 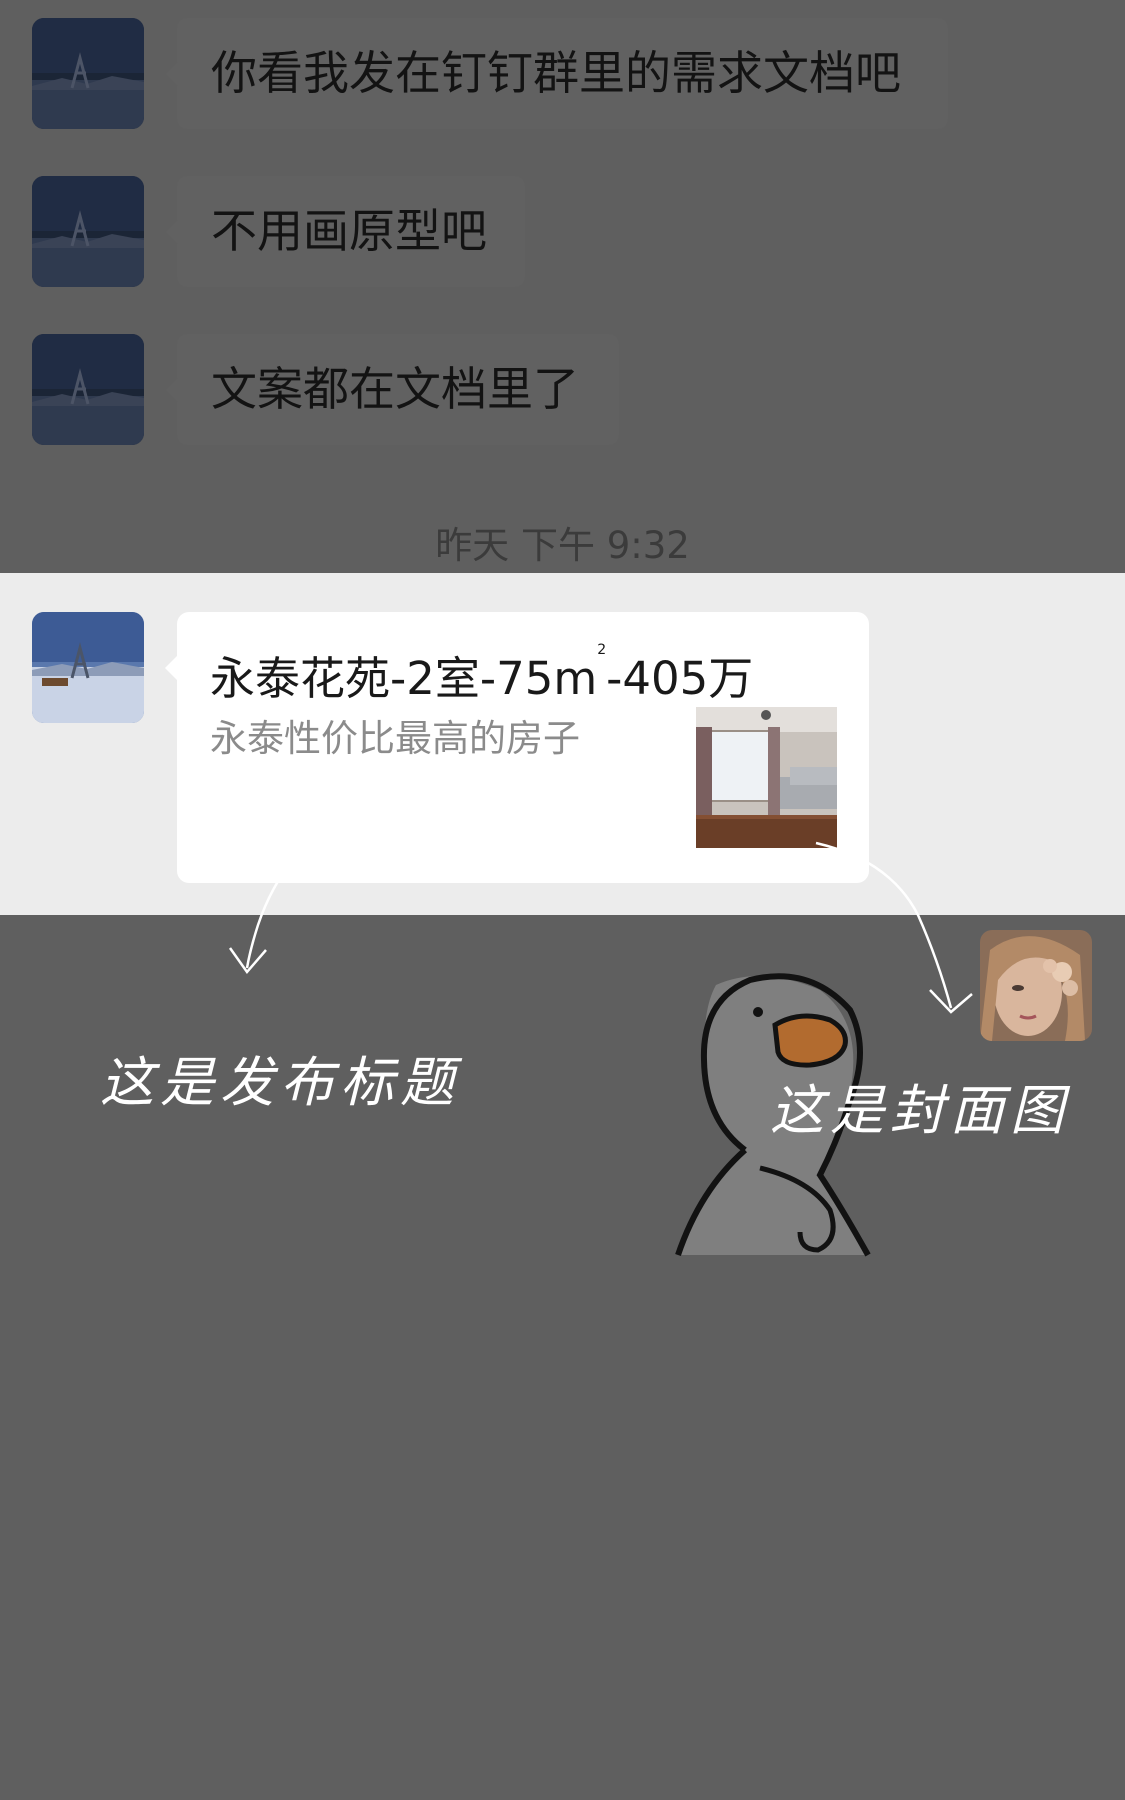 I want to click on annotation-cover-note: 这是封面图, so click(x=920, y=1110).